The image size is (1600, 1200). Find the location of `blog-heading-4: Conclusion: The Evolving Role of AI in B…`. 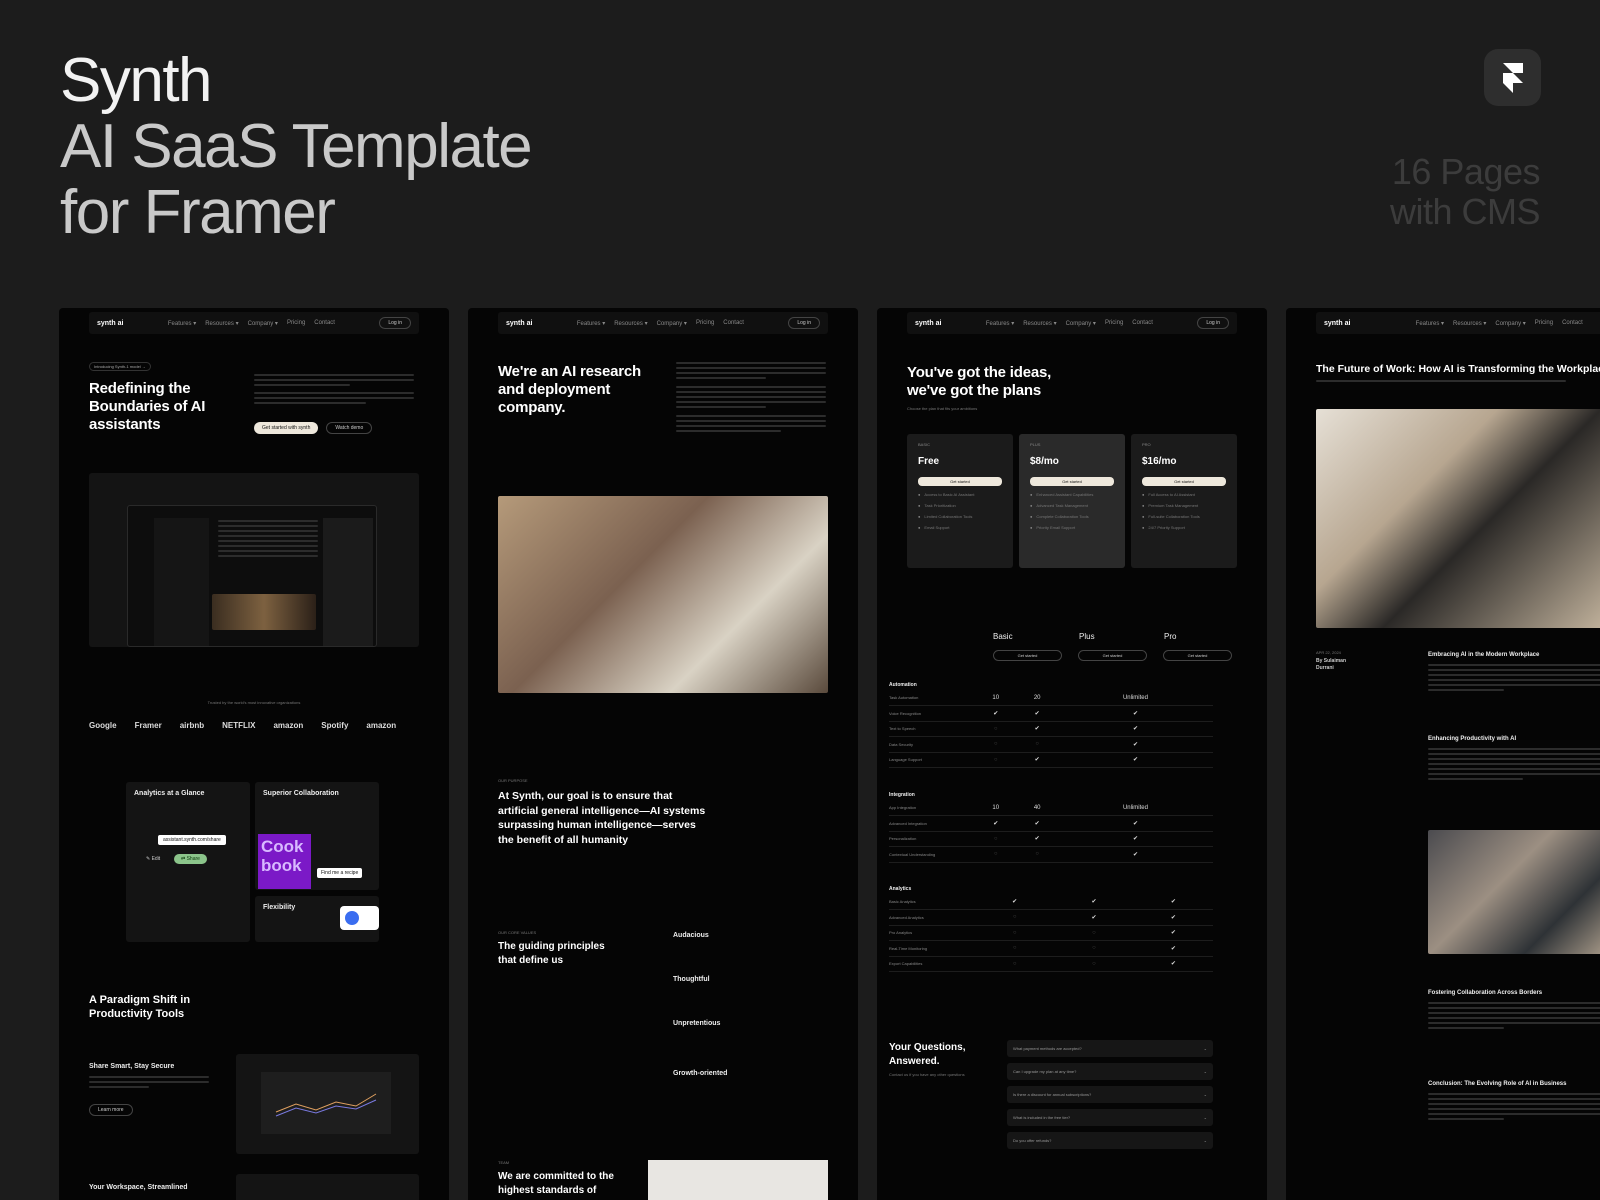

blog-heading-4: Conclusion: The Evolving Role of AI in B… is located at coordinates (1497, 1084).